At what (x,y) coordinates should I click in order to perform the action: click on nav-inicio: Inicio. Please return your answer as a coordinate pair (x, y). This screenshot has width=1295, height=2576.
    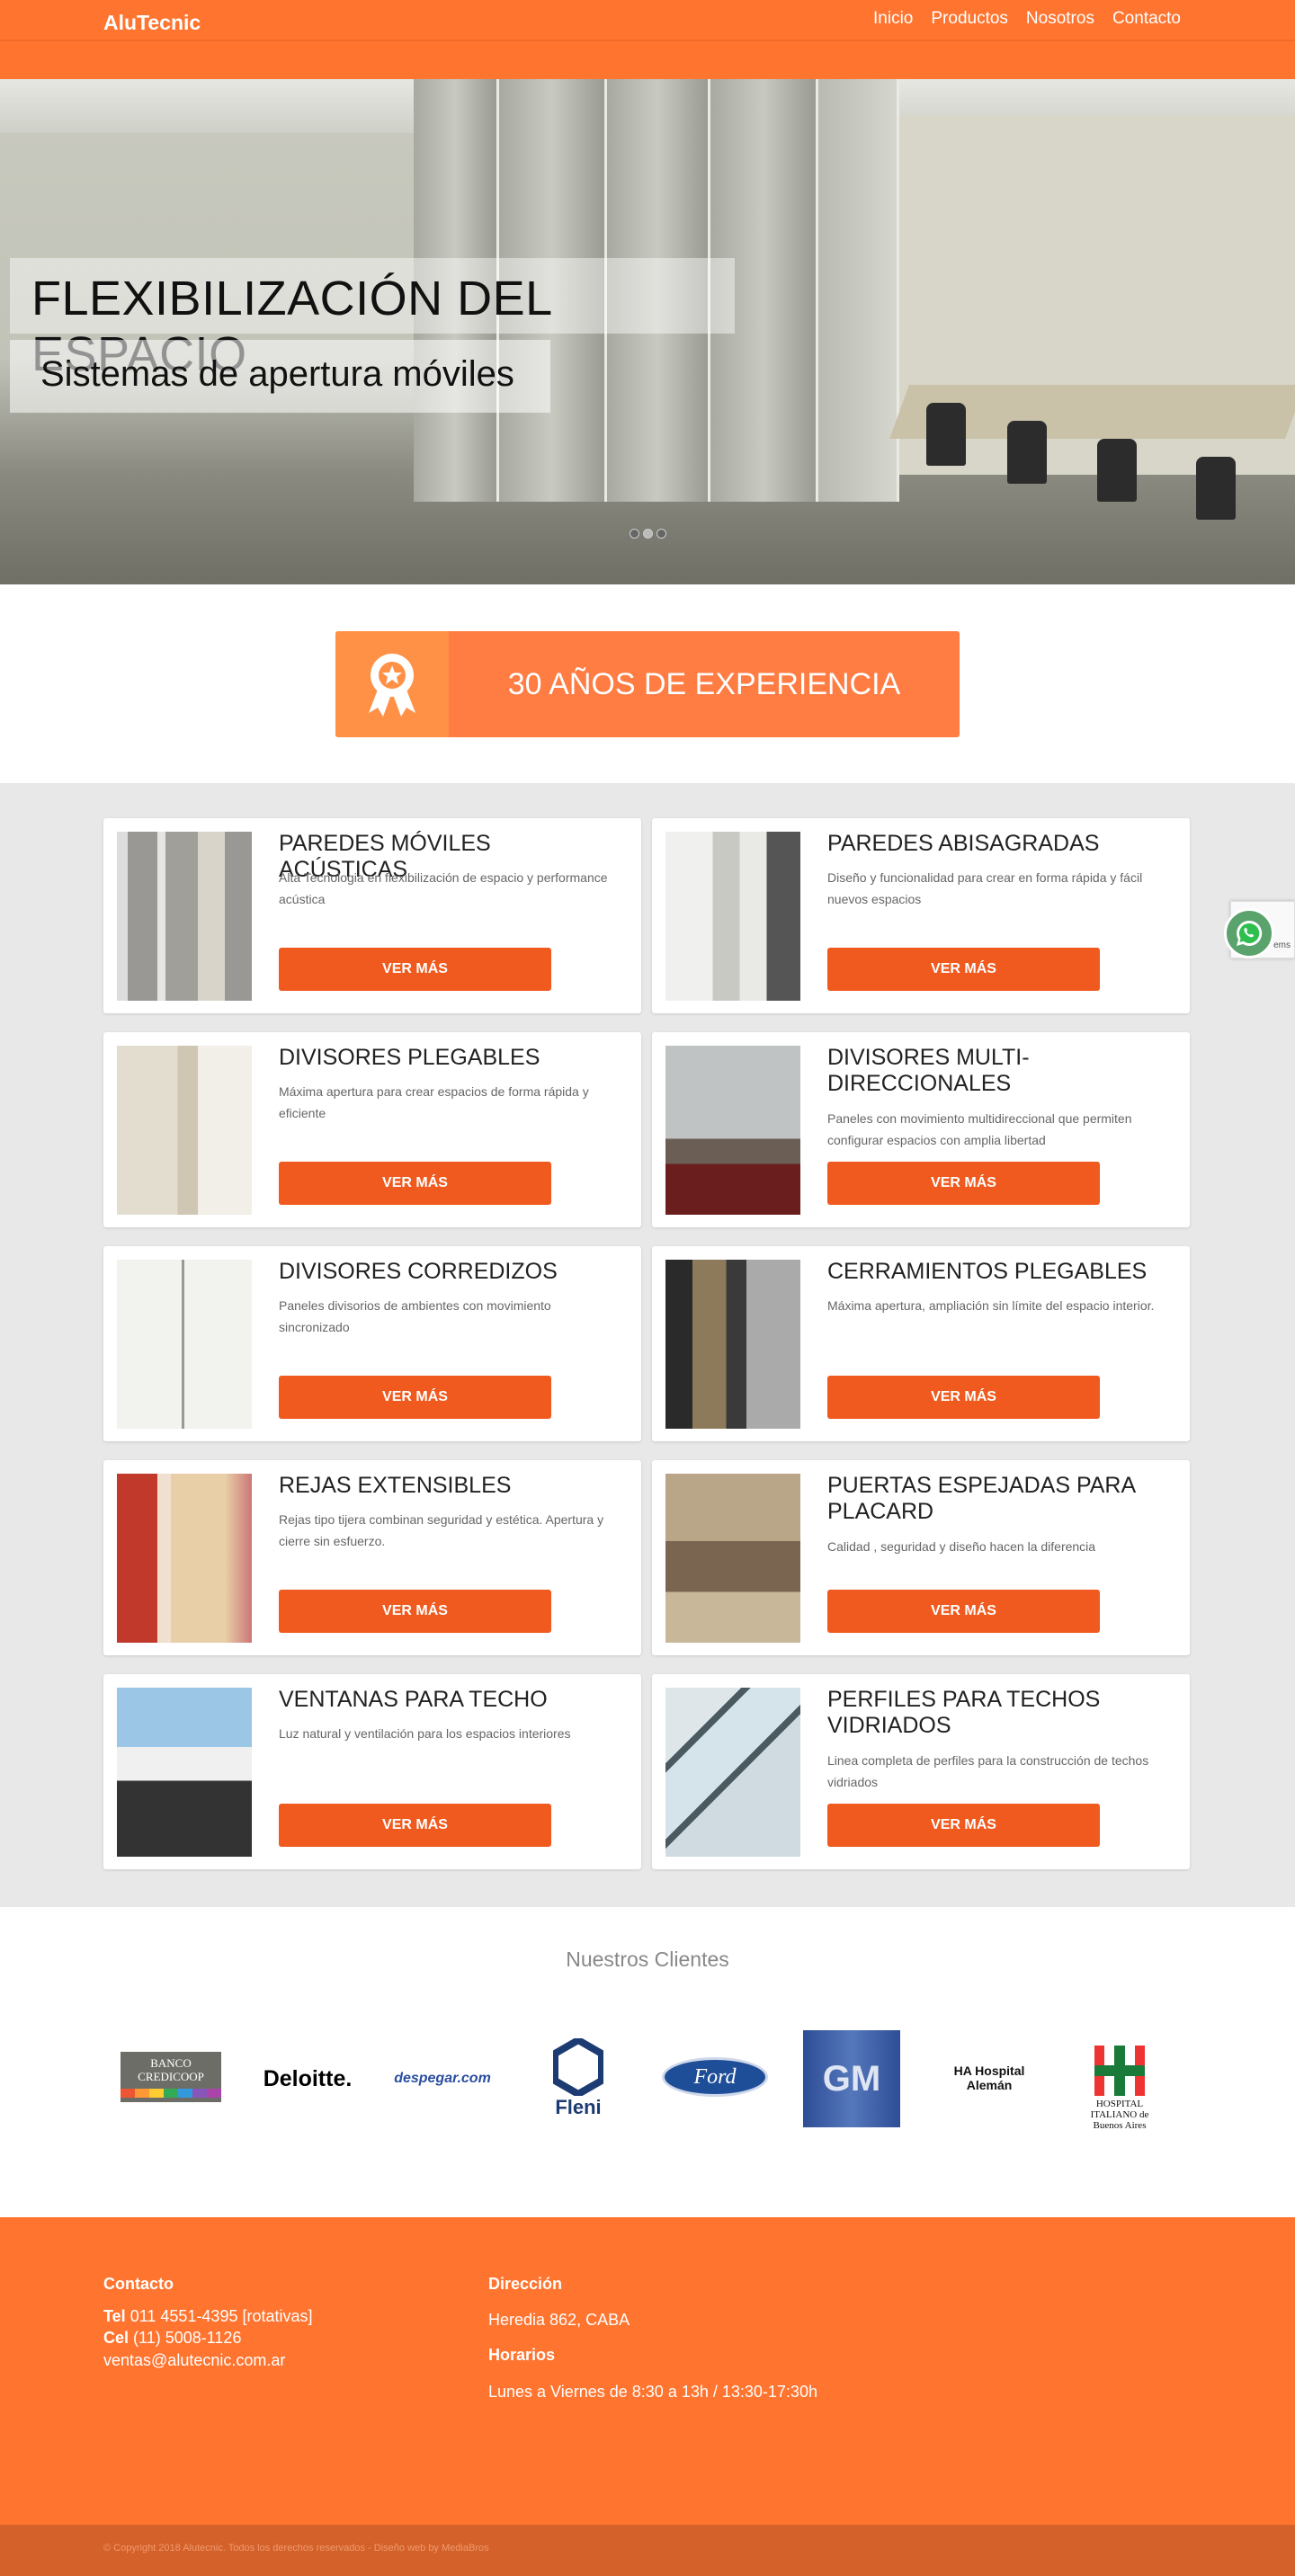
    Looking at the image, I should click on (893, 19).